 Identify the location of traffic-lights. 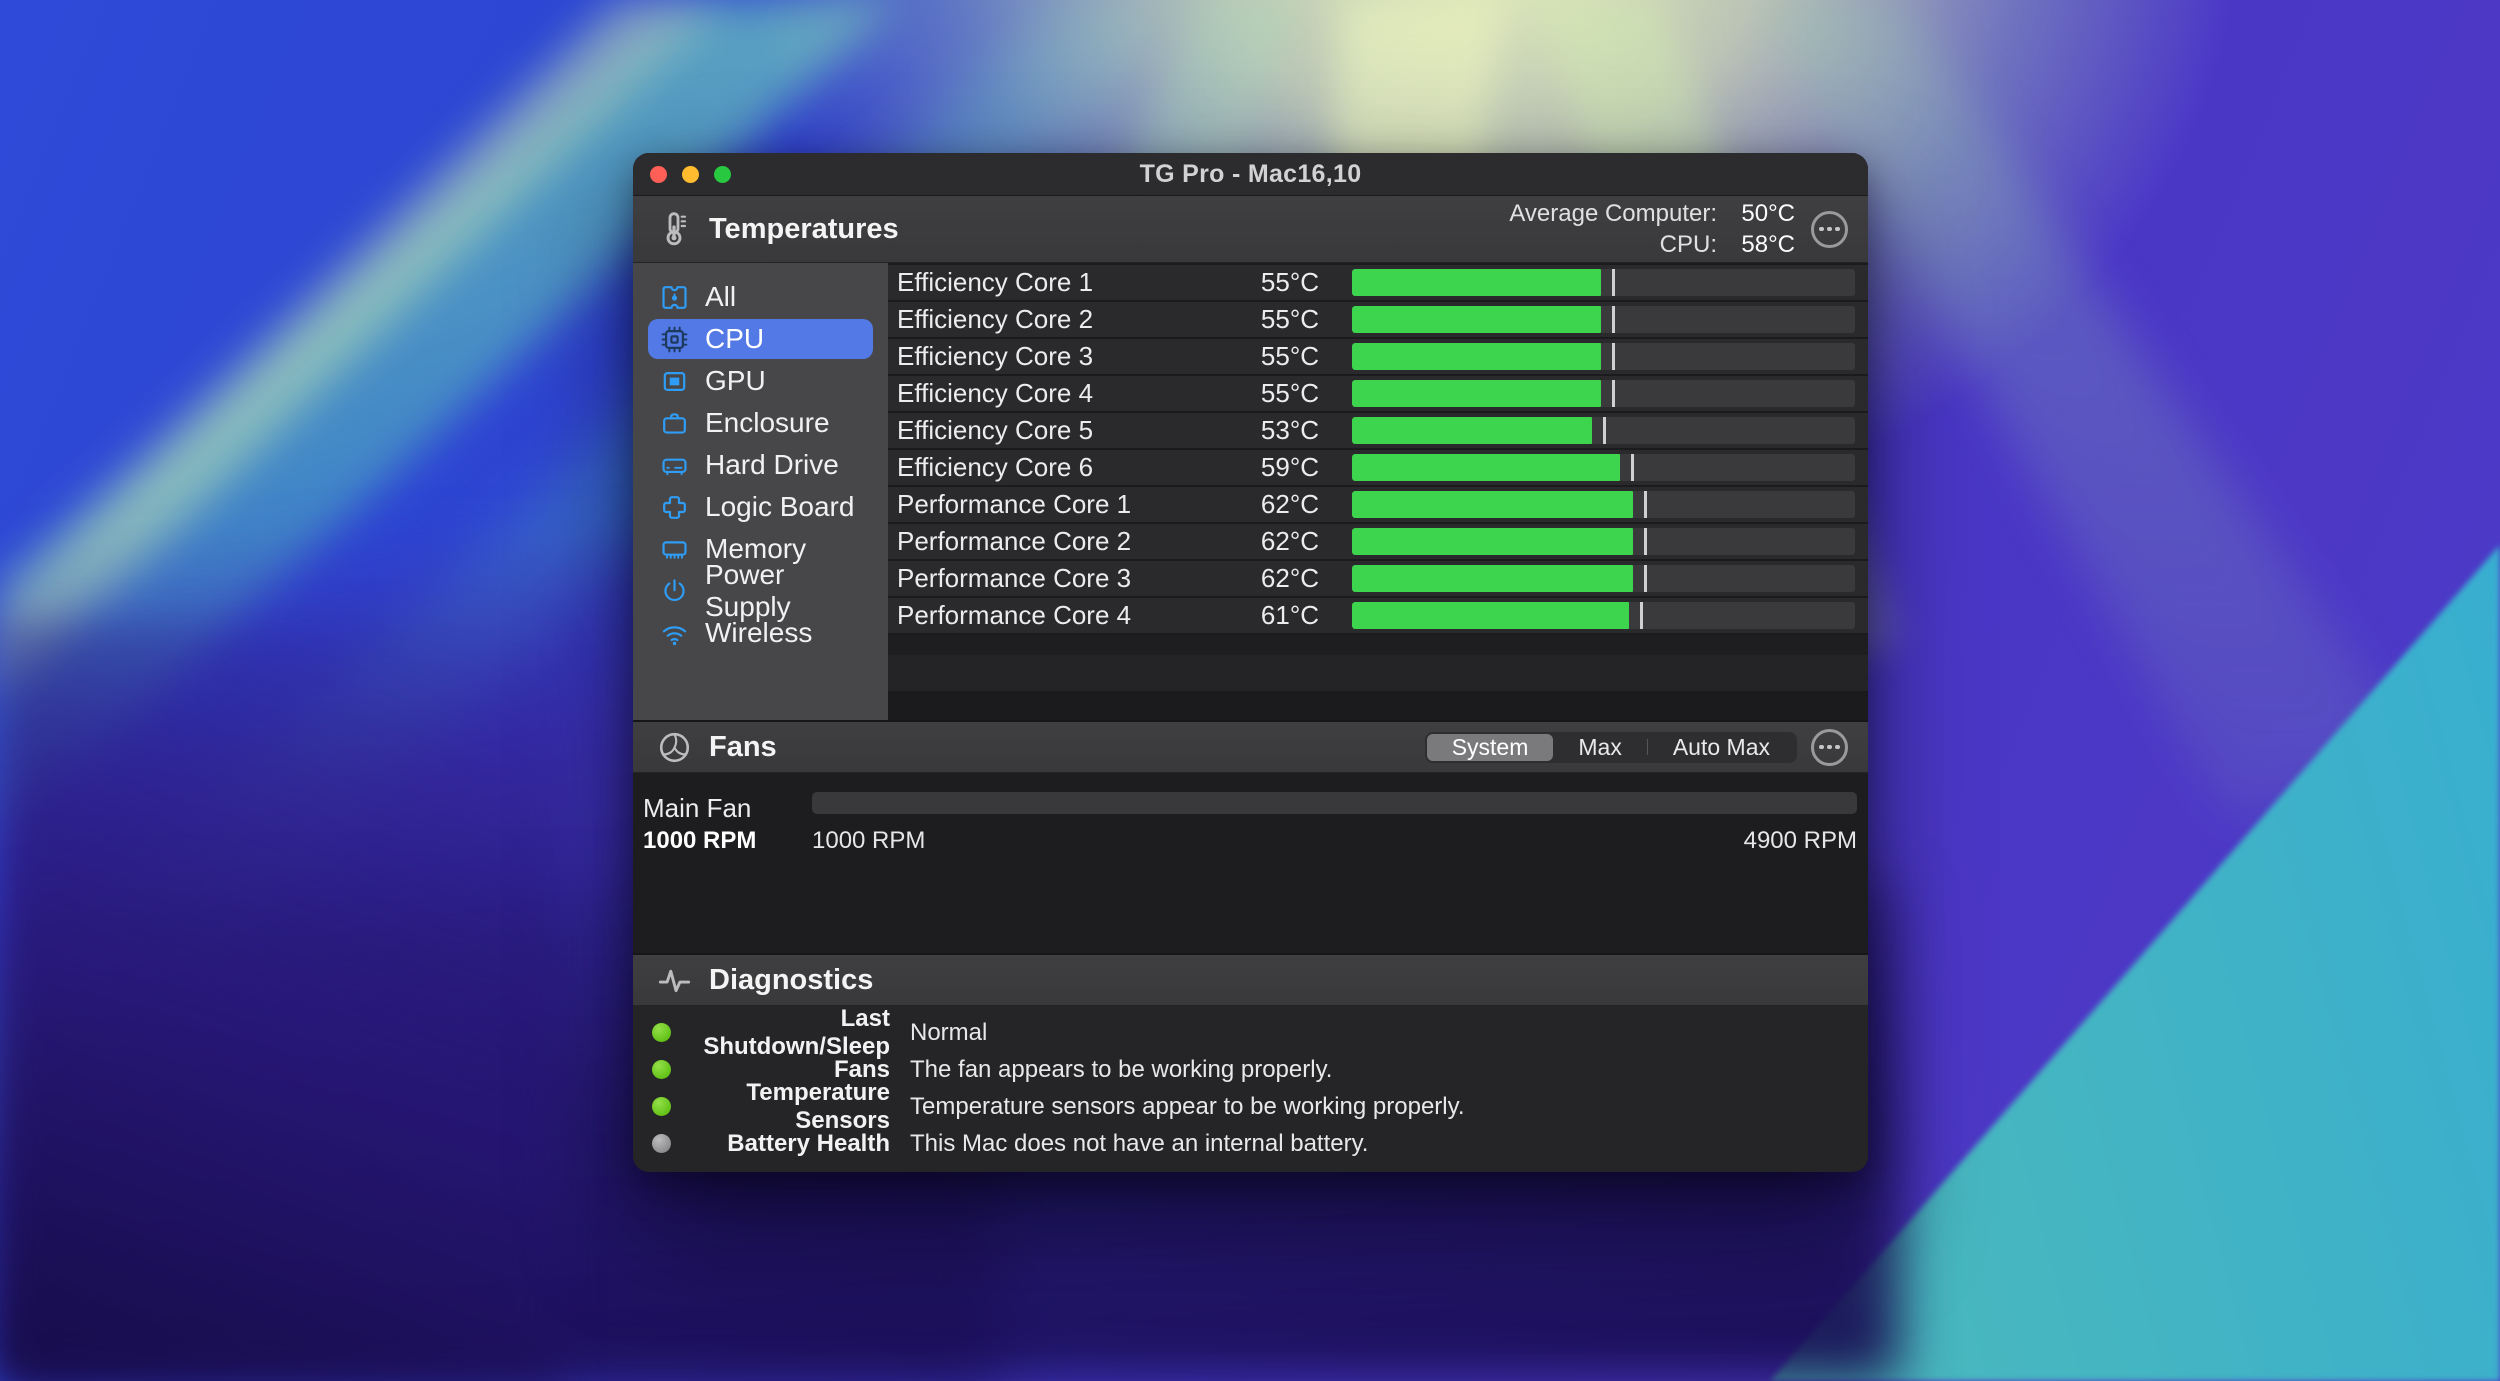
(690, 174).